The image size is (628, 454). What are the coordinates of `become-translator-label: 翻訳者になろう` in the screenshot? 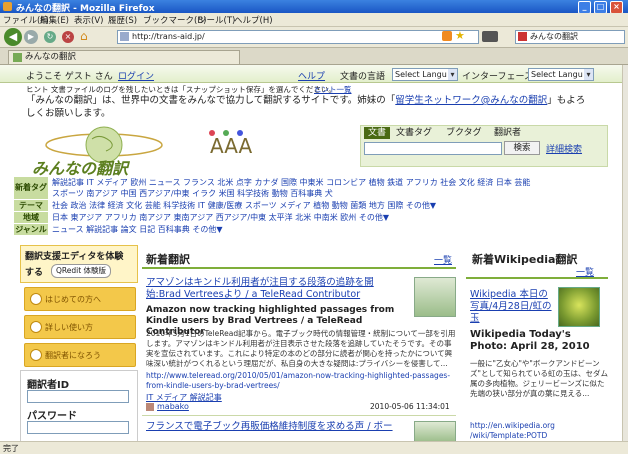 It's located at (73, 355).